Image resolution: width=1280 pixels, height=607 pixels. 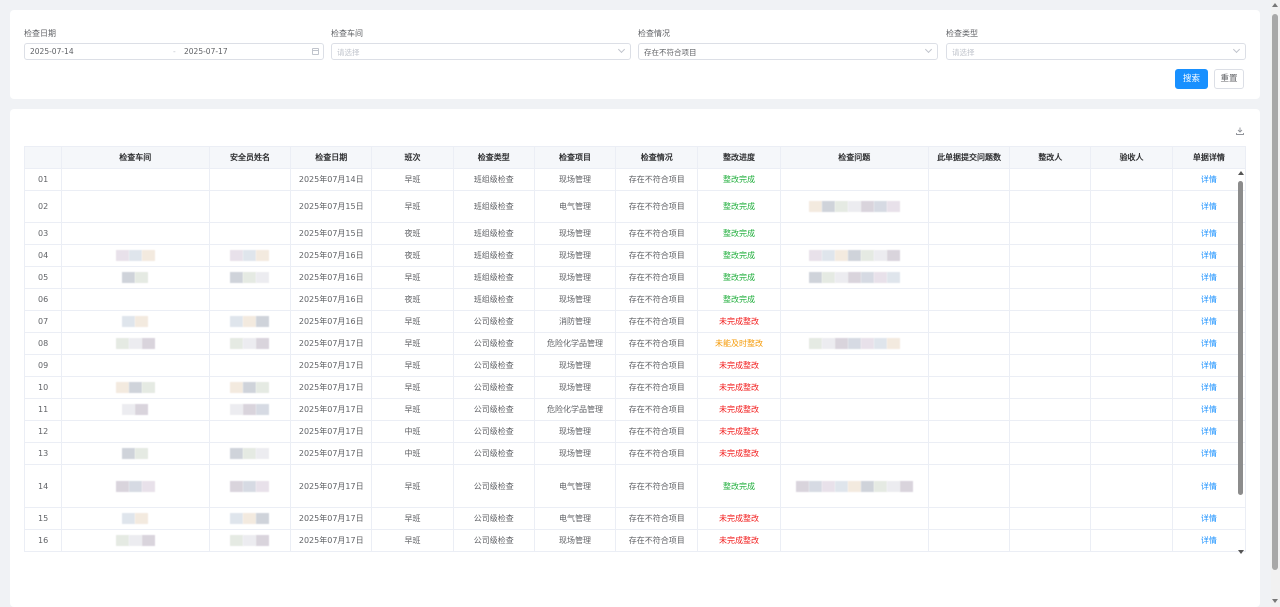 I want to click on table-scrollbar, so click(x=1240, y=338).